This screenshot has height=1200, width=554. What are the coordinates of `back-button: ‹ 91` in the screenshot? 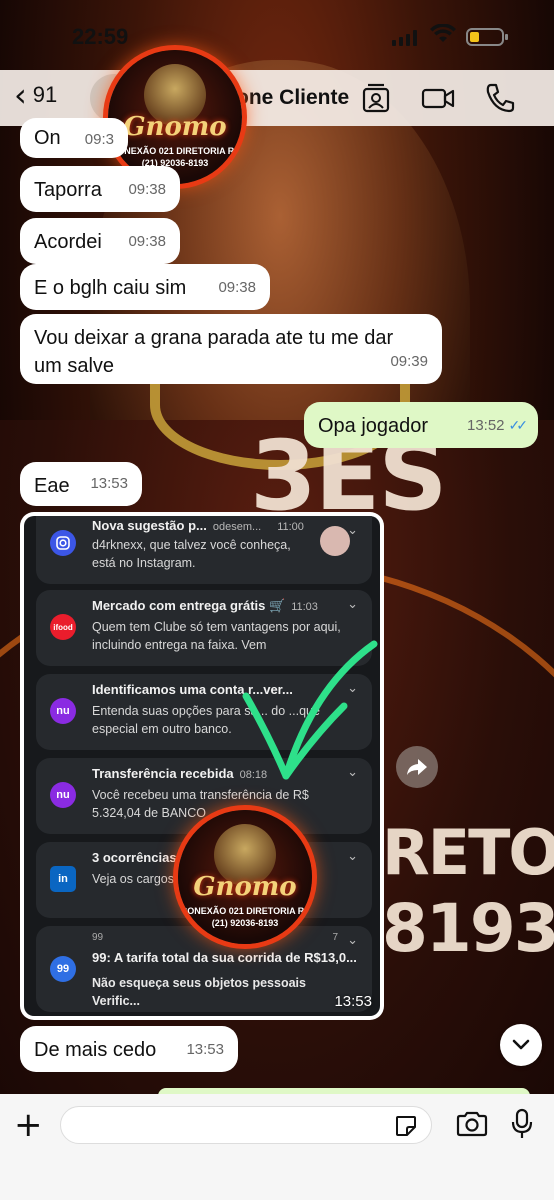 It's located at (36, 95).